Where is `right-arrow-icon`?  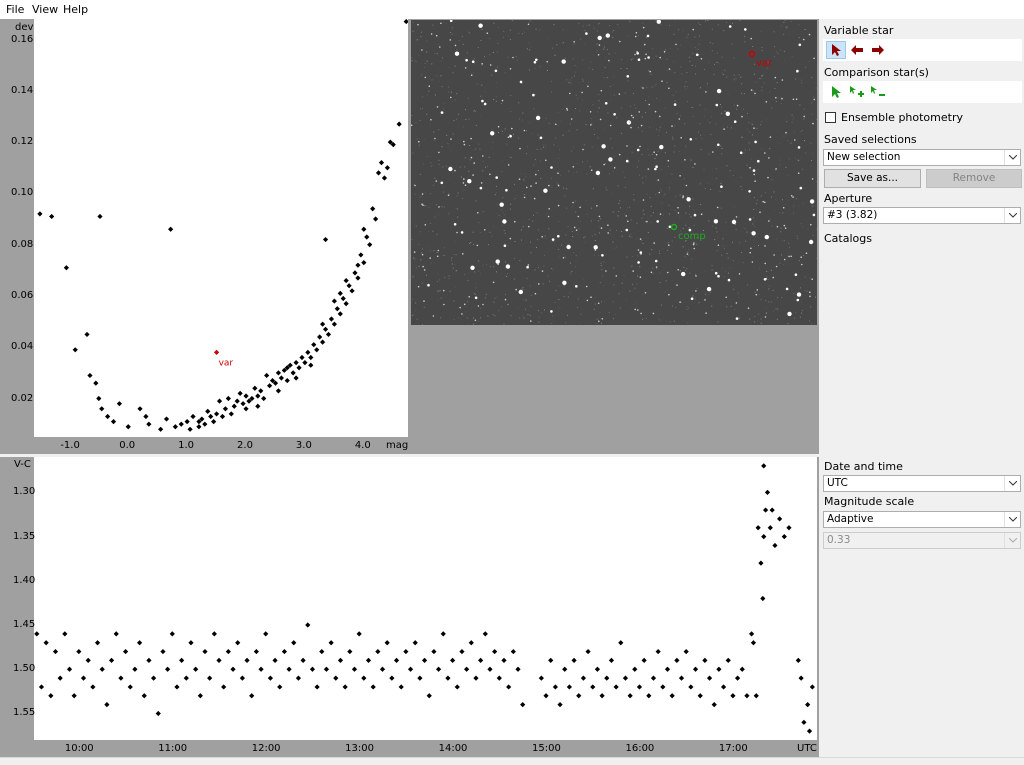
right-arrow-icon is located at coordinates (878, 50).